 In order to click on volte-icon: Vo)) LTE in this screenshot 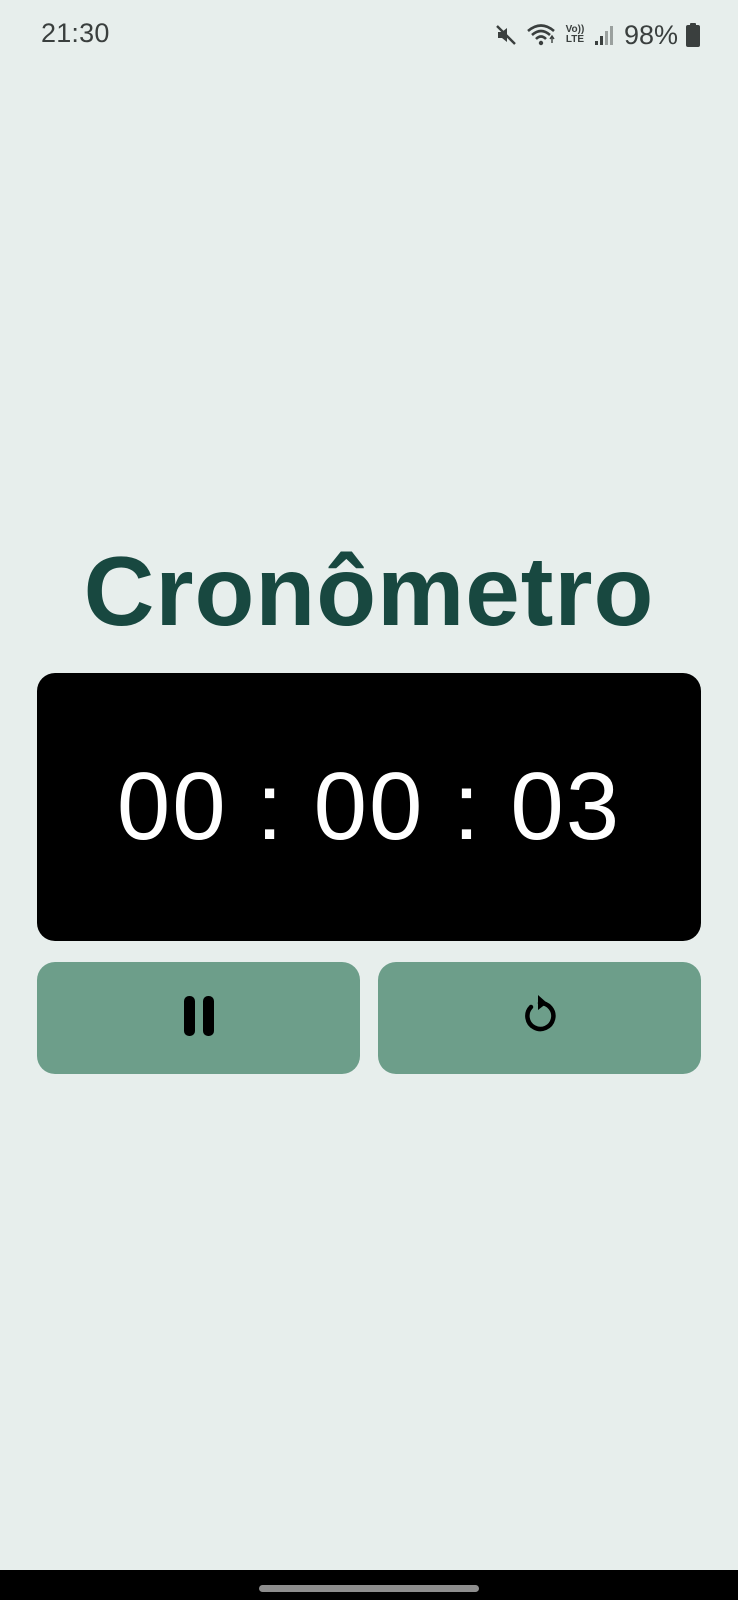, I will do `click(575, 35)`.